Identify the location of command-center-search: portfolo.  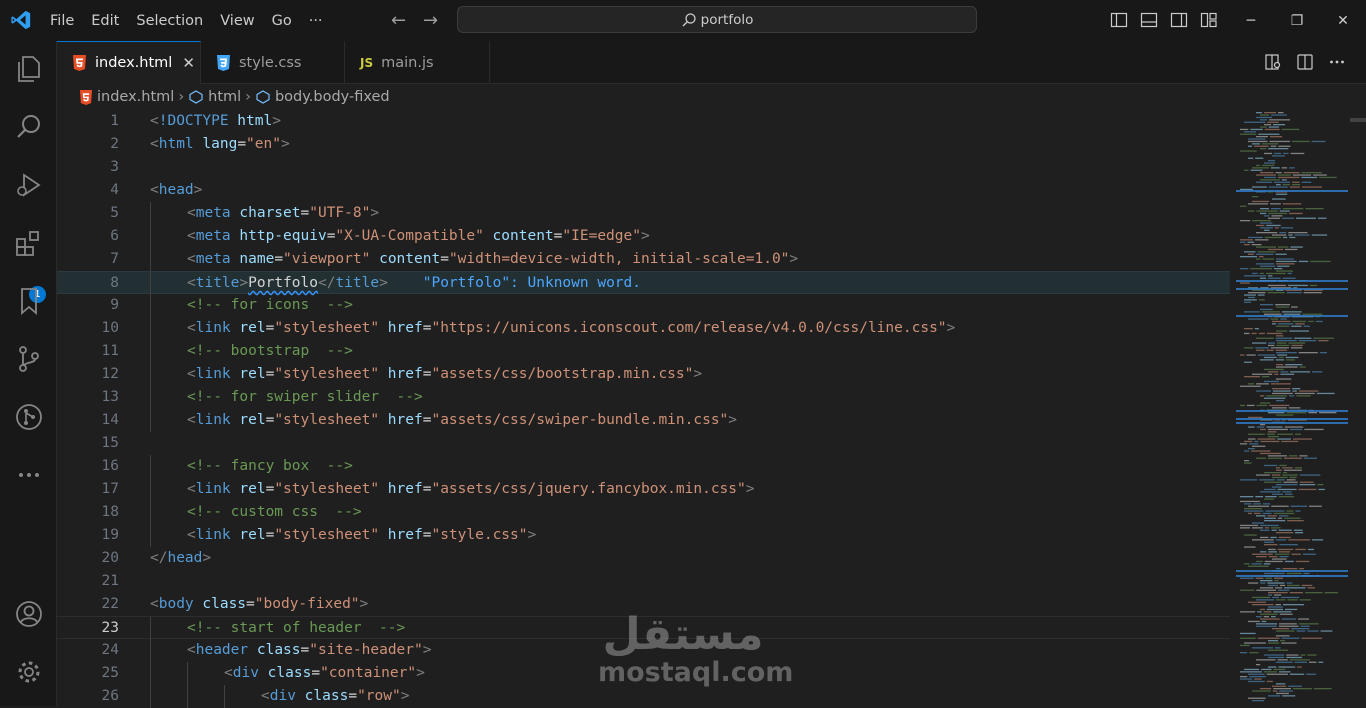
(717, 19).